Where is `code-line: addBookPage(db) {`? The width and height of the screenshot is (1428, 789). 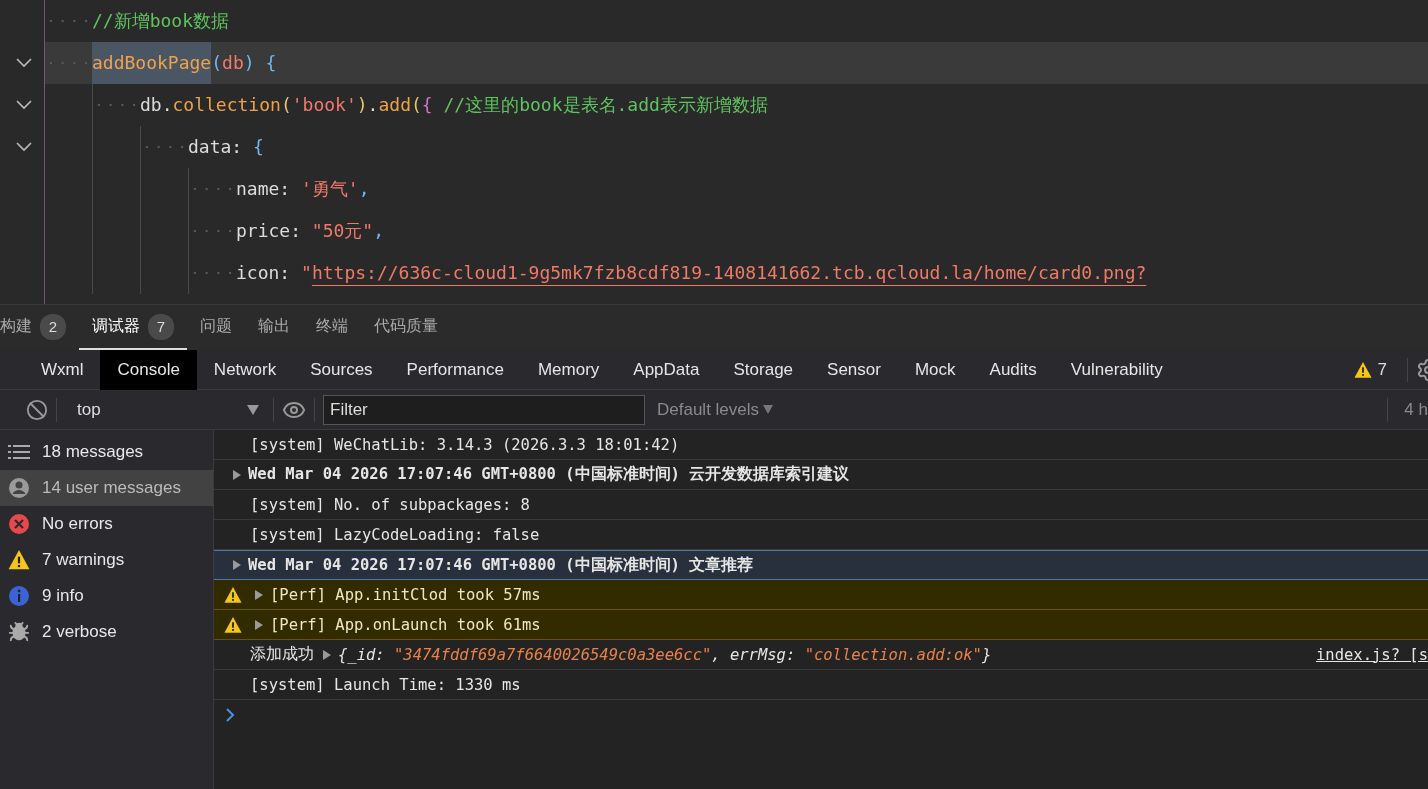
code-line: addBookPage(db) { is located at coordinates (184, 63).